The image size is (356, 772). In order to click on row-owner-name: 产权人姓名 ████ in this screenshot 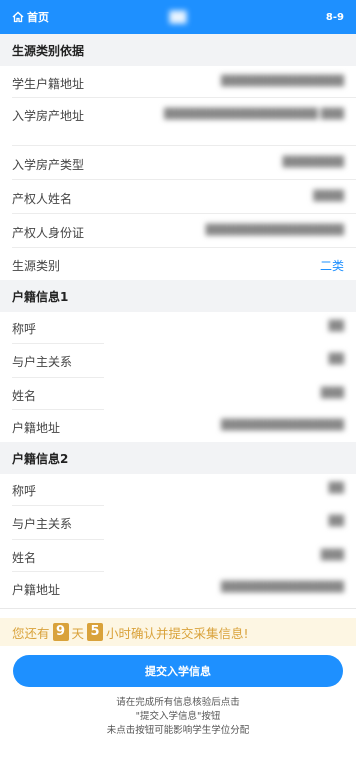, I will do `click(178, 197)`.